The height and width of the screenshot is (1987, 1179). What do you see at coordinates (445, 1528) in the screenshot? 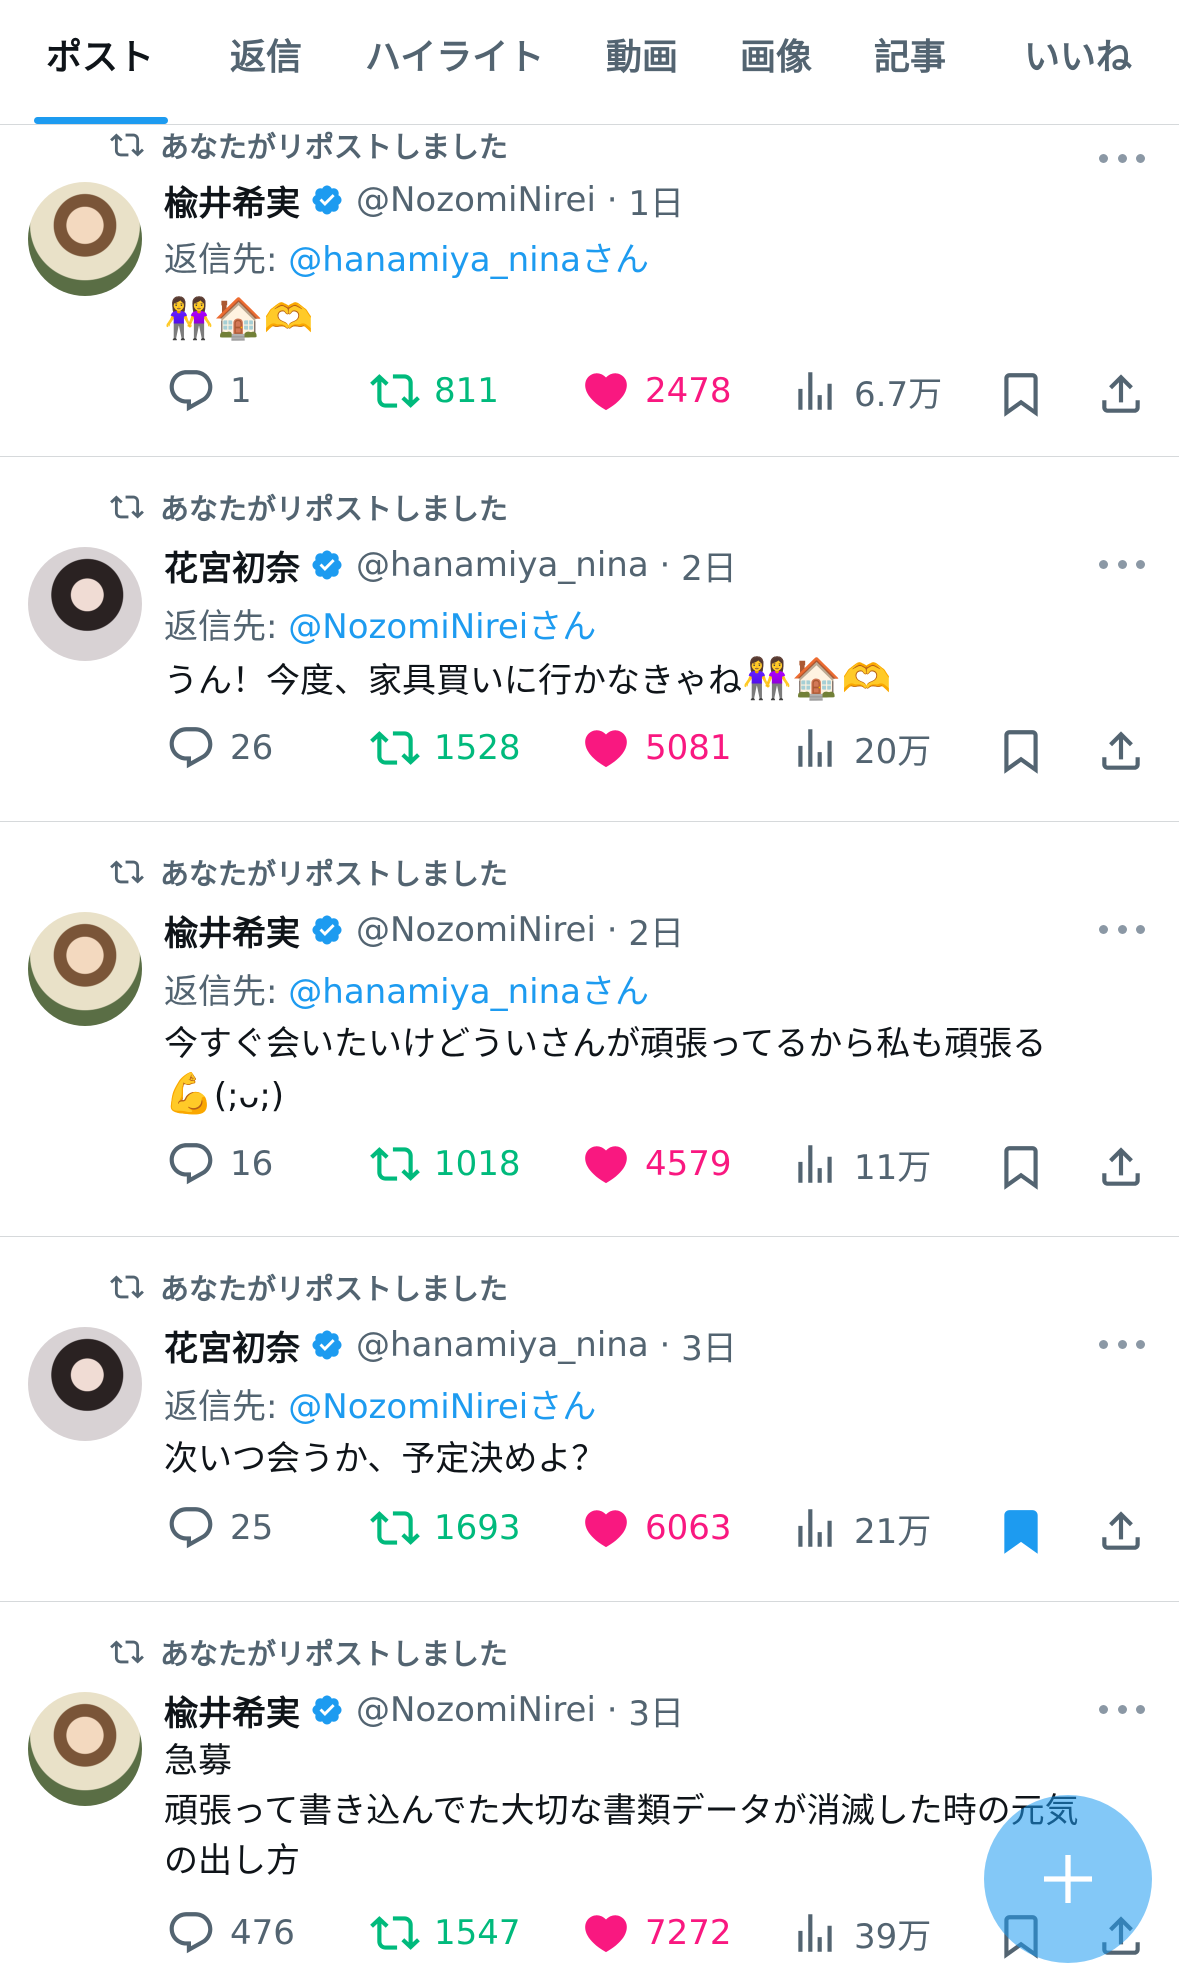
I see `repost-button: 1693` at bounding box center [445, 1528].